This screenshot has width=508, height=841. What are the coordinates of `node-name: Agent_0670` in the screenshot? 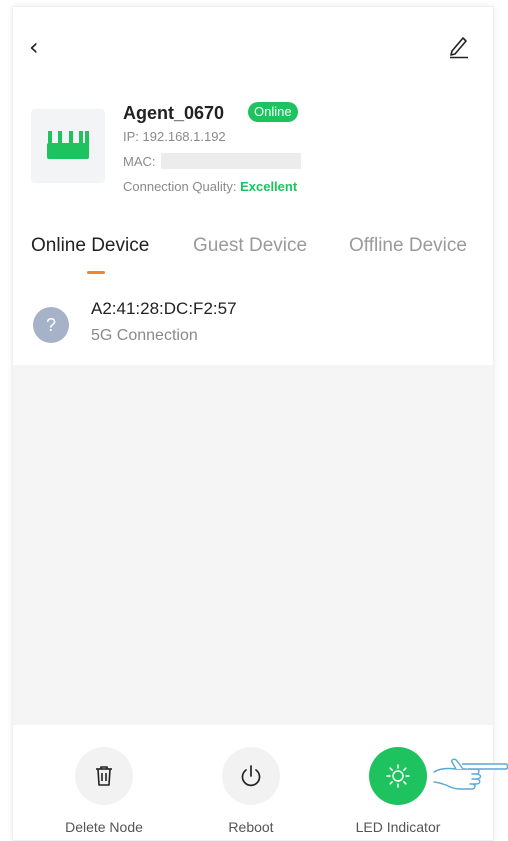 It's located at (174, 113).